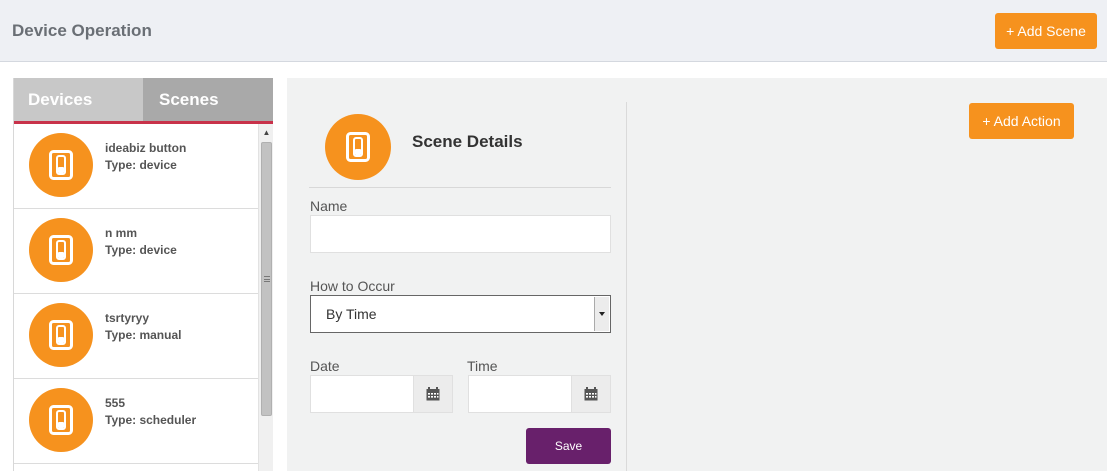 The image size is (1107, 471). What do you see at coordinates (325, 366) in the screenshot?
I see `date-label: Date` at bounding box center [325, 366].